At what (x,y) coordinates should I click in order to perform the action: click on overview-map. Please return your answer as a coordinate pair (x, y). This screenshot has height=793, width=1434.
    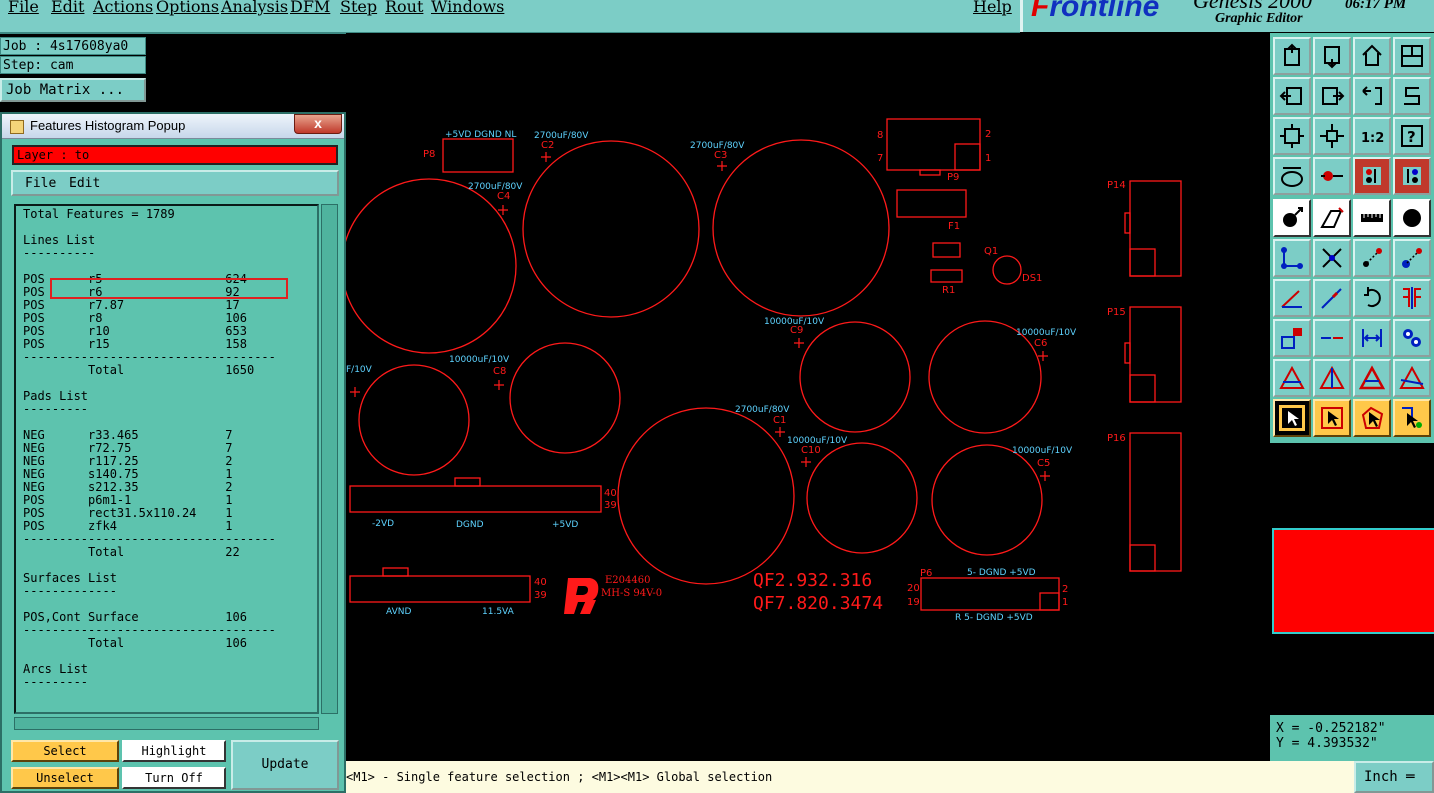
    Looking at the image, I should click on (1352, 579).